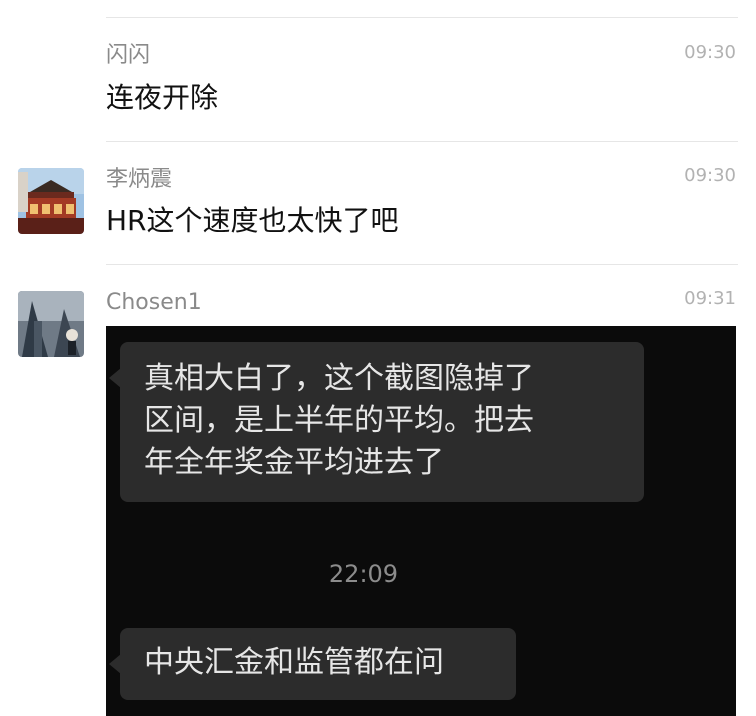  Describe the element at coordinates (294, 462) in the screenshot. I see `bubble-line: 年全年奖金平均进去了` at that location.